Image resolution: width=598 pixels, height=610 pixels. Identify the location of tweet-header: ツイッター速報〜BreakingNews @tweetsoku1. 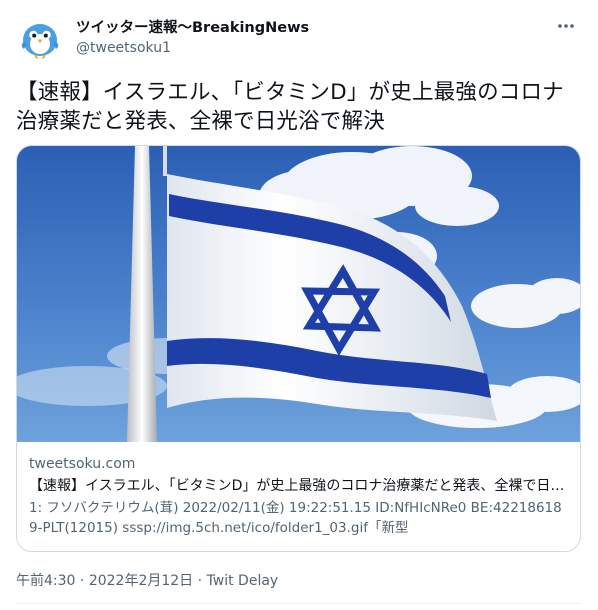
(299, 37).